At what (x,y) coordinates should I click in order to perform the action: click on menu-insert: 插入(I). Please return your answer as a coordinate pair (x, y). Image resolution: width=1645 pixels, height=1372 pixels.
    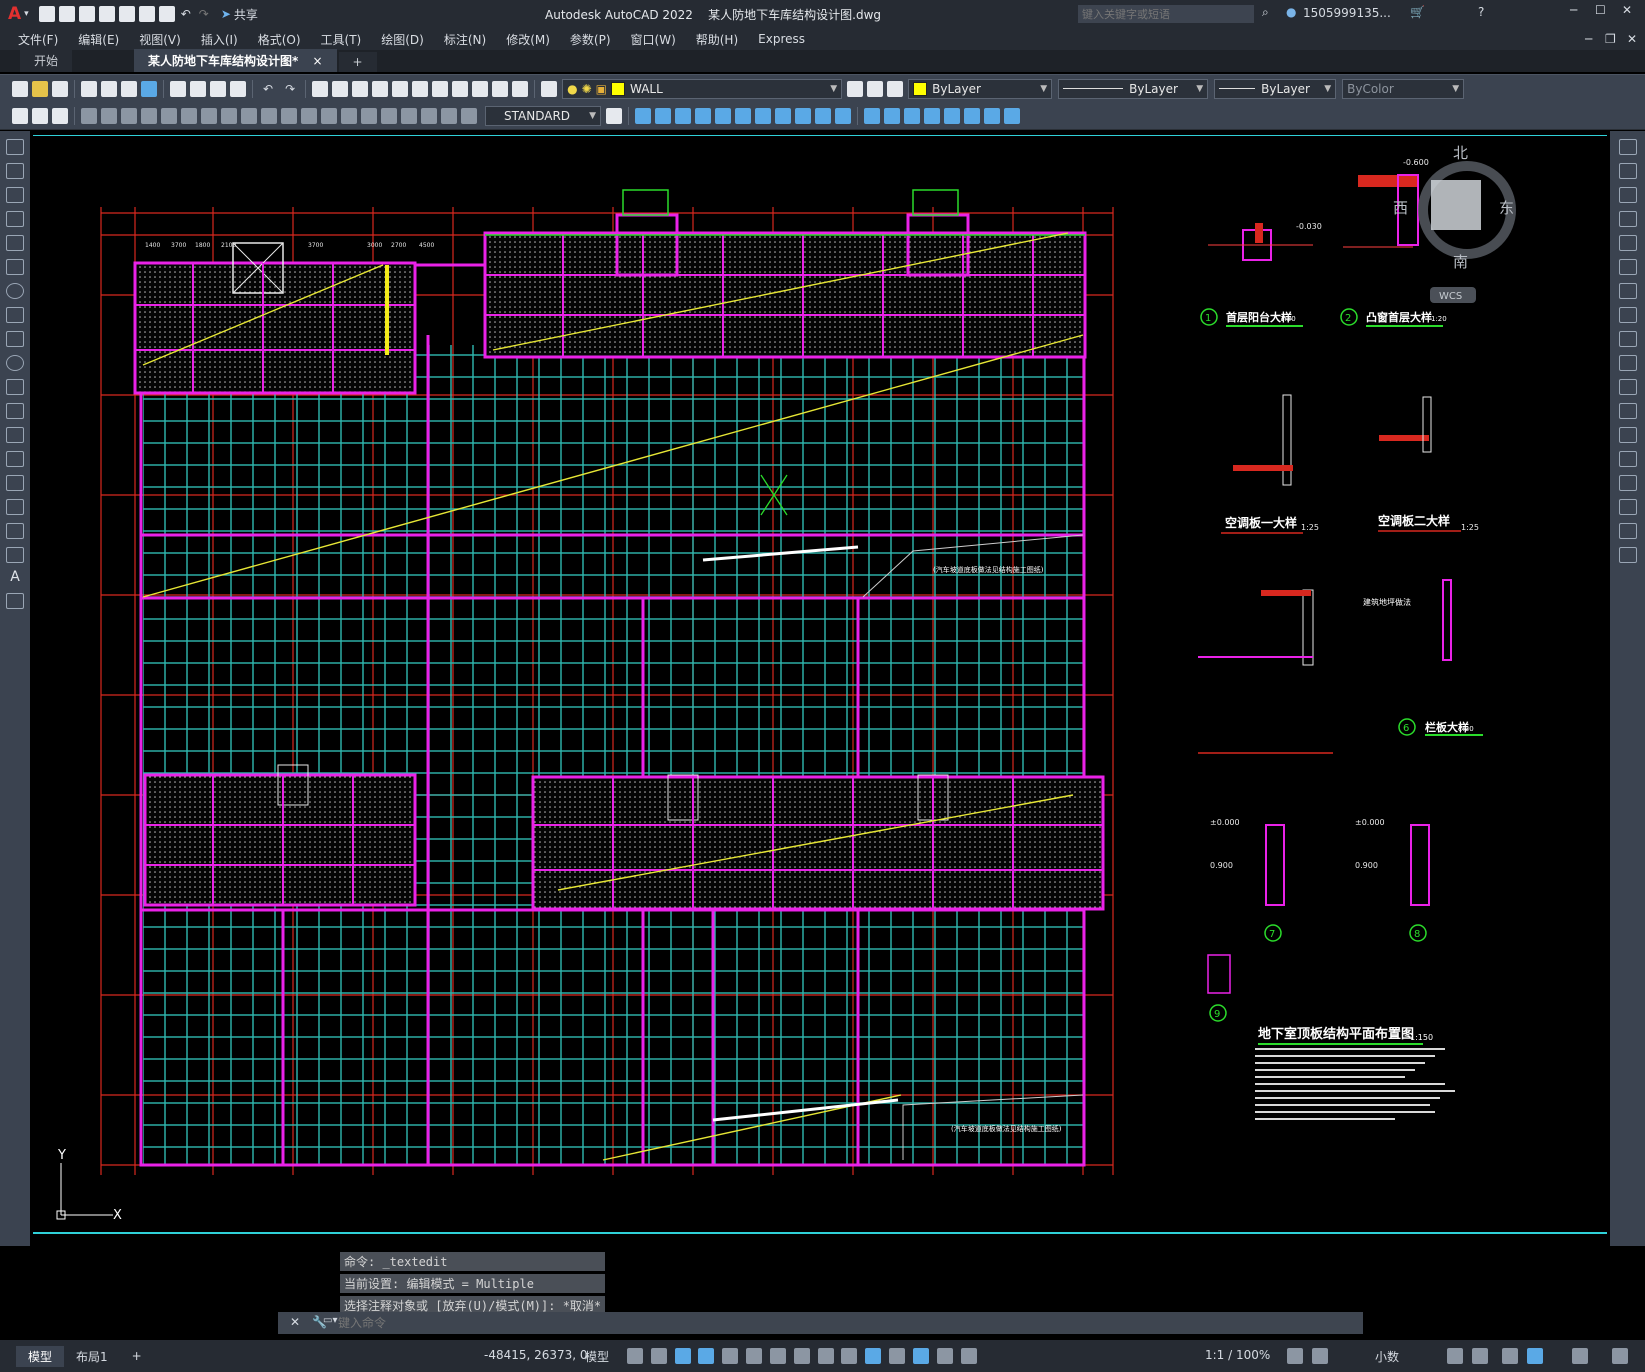
    Looking at the image, I should click on (219, 39).